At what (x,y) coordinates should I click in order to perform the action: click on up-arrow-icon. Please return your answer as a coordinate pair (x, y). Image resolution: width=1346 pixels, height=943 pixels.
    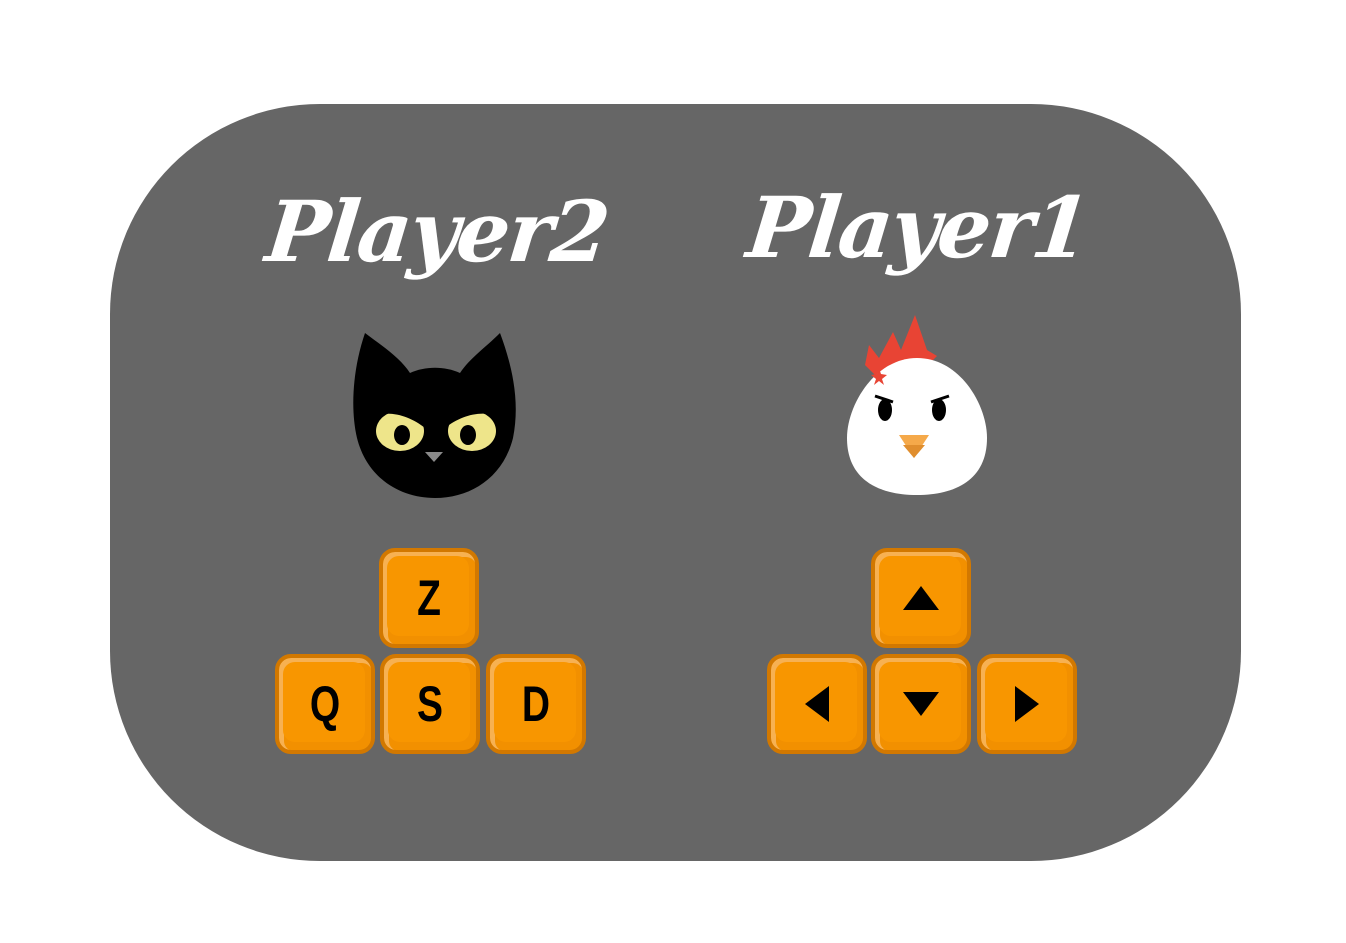
    Looking at the image, I should click on (921, 598).